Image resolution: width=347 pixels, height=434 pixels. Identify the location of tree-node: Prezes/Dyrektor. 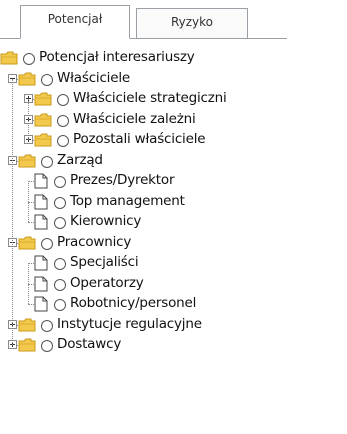
(173, 181).